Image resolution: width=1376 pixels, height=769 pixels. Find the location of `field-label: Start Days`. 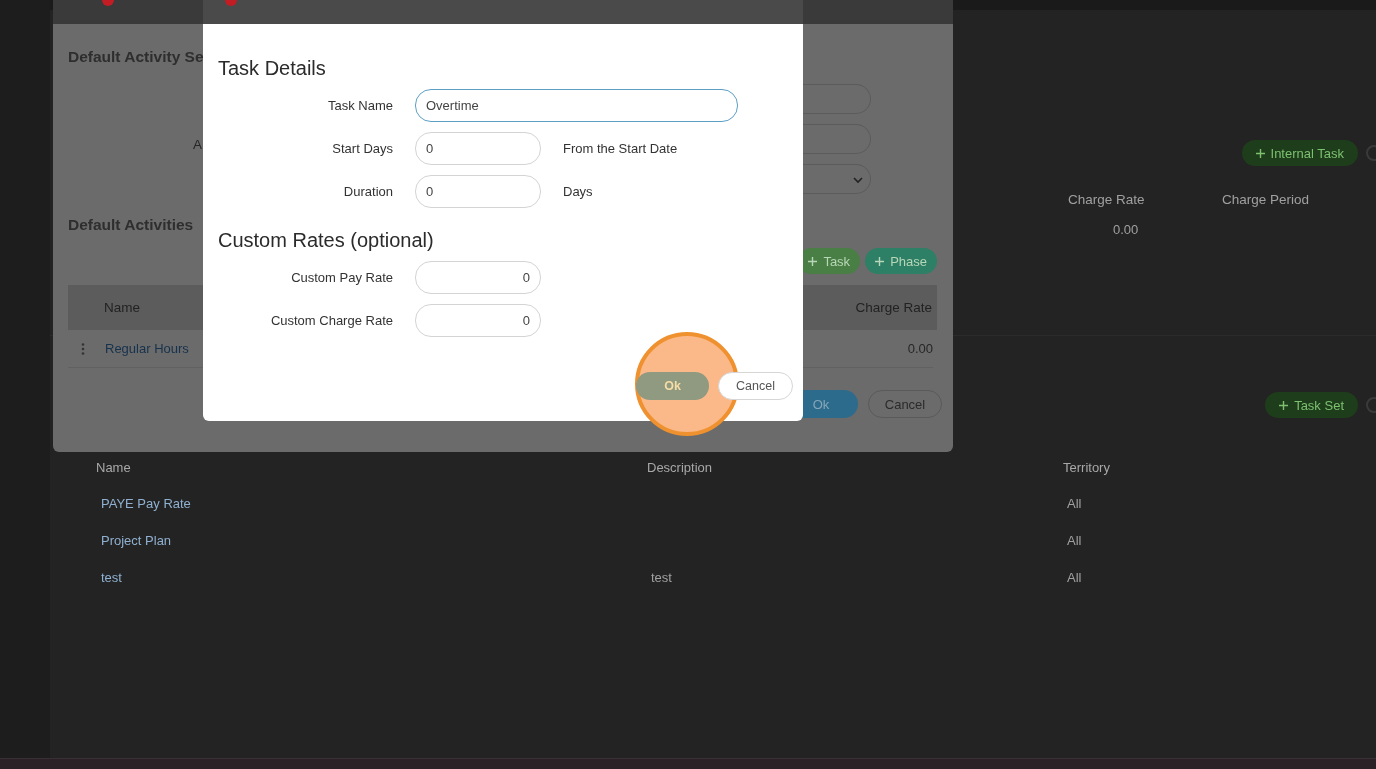

field-label: Start Days is located at coordinates (362, 148).